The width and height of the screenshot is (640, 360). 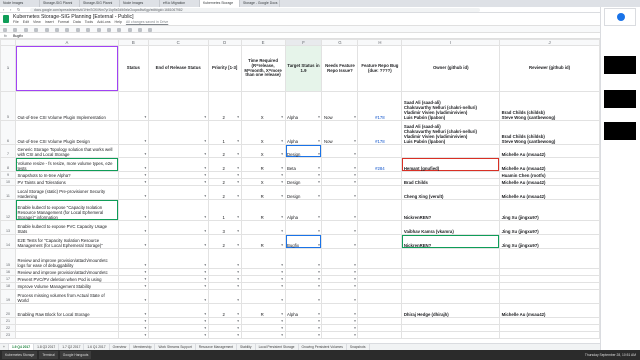 I want to click on row-number: 20, so click(x=8, y=310).